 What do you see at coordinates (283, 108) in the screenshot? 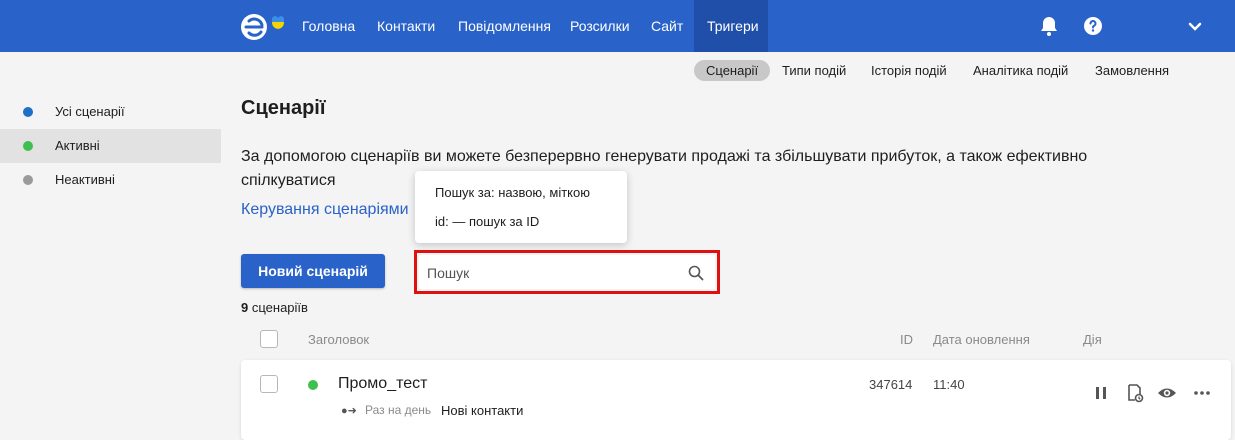
I see `page-title: Сценарії` at bounding box center [283, 108].